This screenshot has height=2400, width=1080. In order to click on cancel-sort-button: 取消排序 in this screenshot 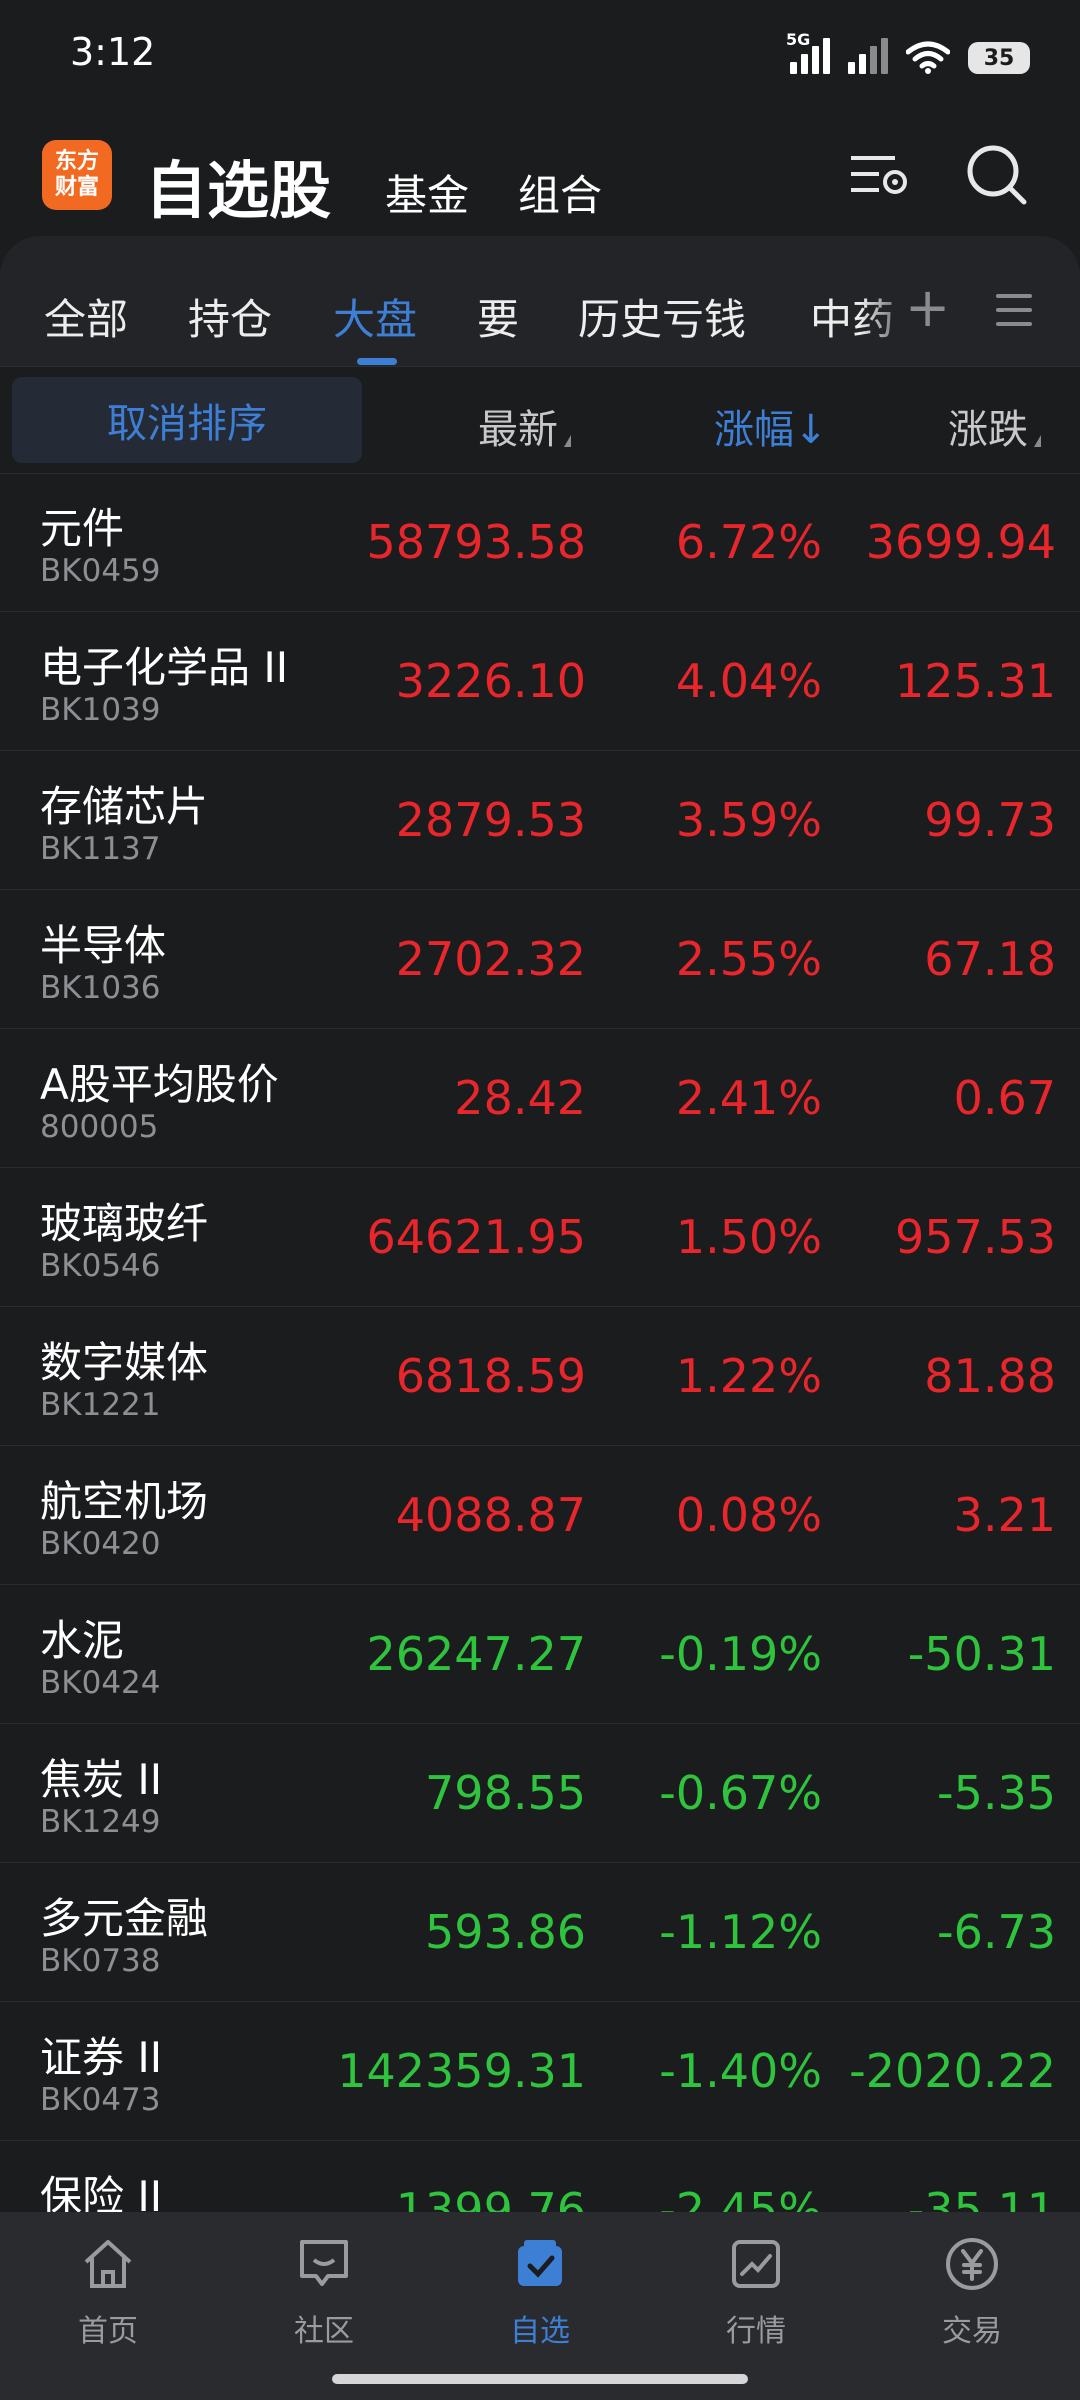, I will do `click(187, 420)`.